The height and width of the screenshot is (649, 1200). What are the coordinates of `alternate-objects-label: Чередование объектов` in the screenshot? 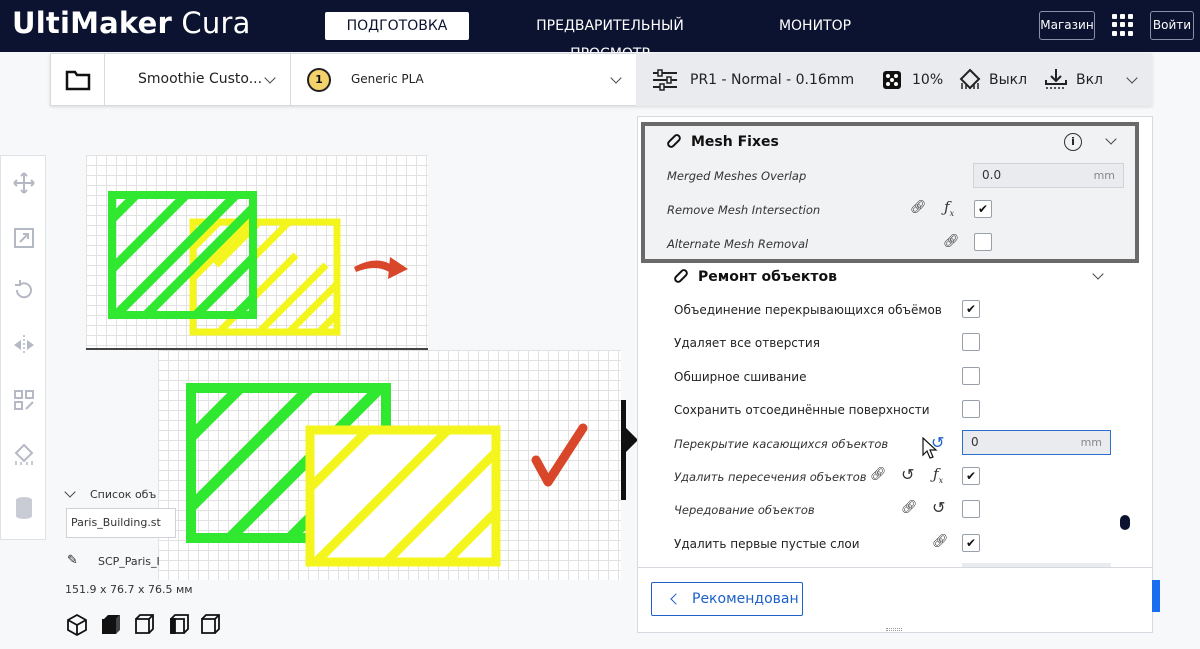 It's located at (744, 510).